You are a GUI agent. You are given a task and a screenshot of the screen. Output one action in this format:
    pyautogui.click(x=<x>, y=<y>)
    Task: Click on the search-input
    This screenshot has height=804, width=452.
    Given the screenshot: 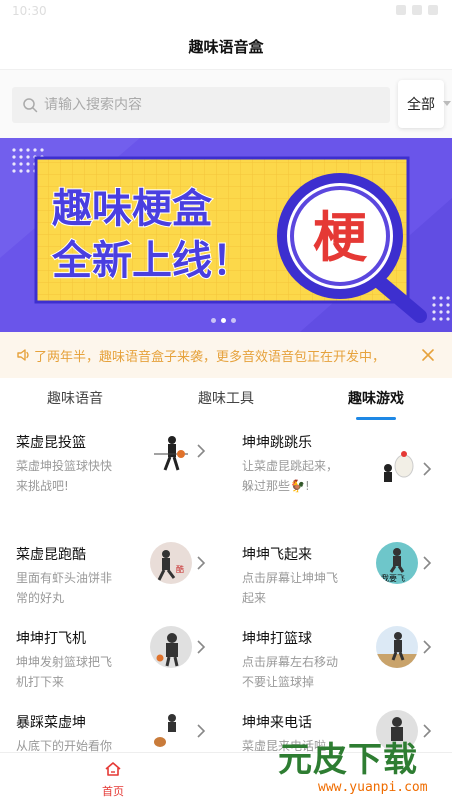 What is the action you would take?
    pyautogui.click(x=204, y=105)
    